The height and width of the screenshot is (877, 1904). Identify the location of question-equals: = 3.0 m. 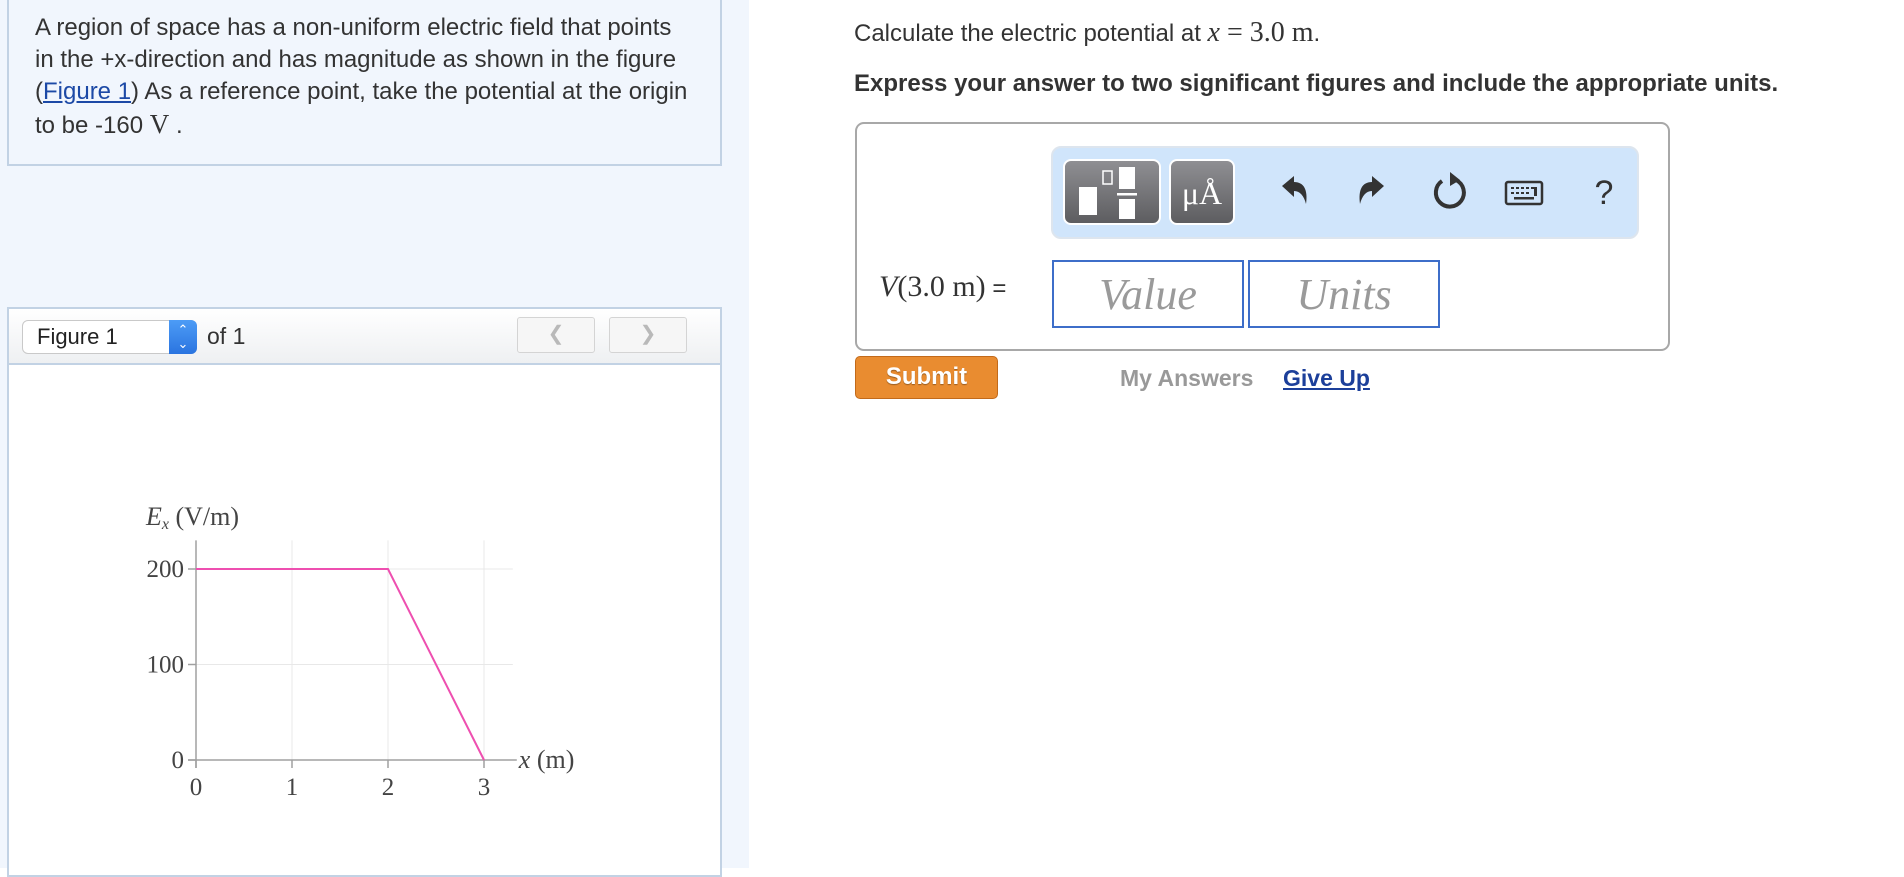
(1267, 32).